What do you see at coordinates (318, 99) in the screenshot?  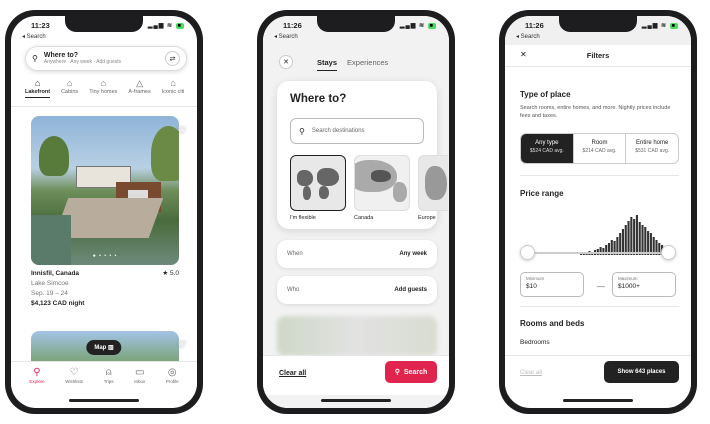 I see `where-heading: Where to?` at bounding box center [318, 99].